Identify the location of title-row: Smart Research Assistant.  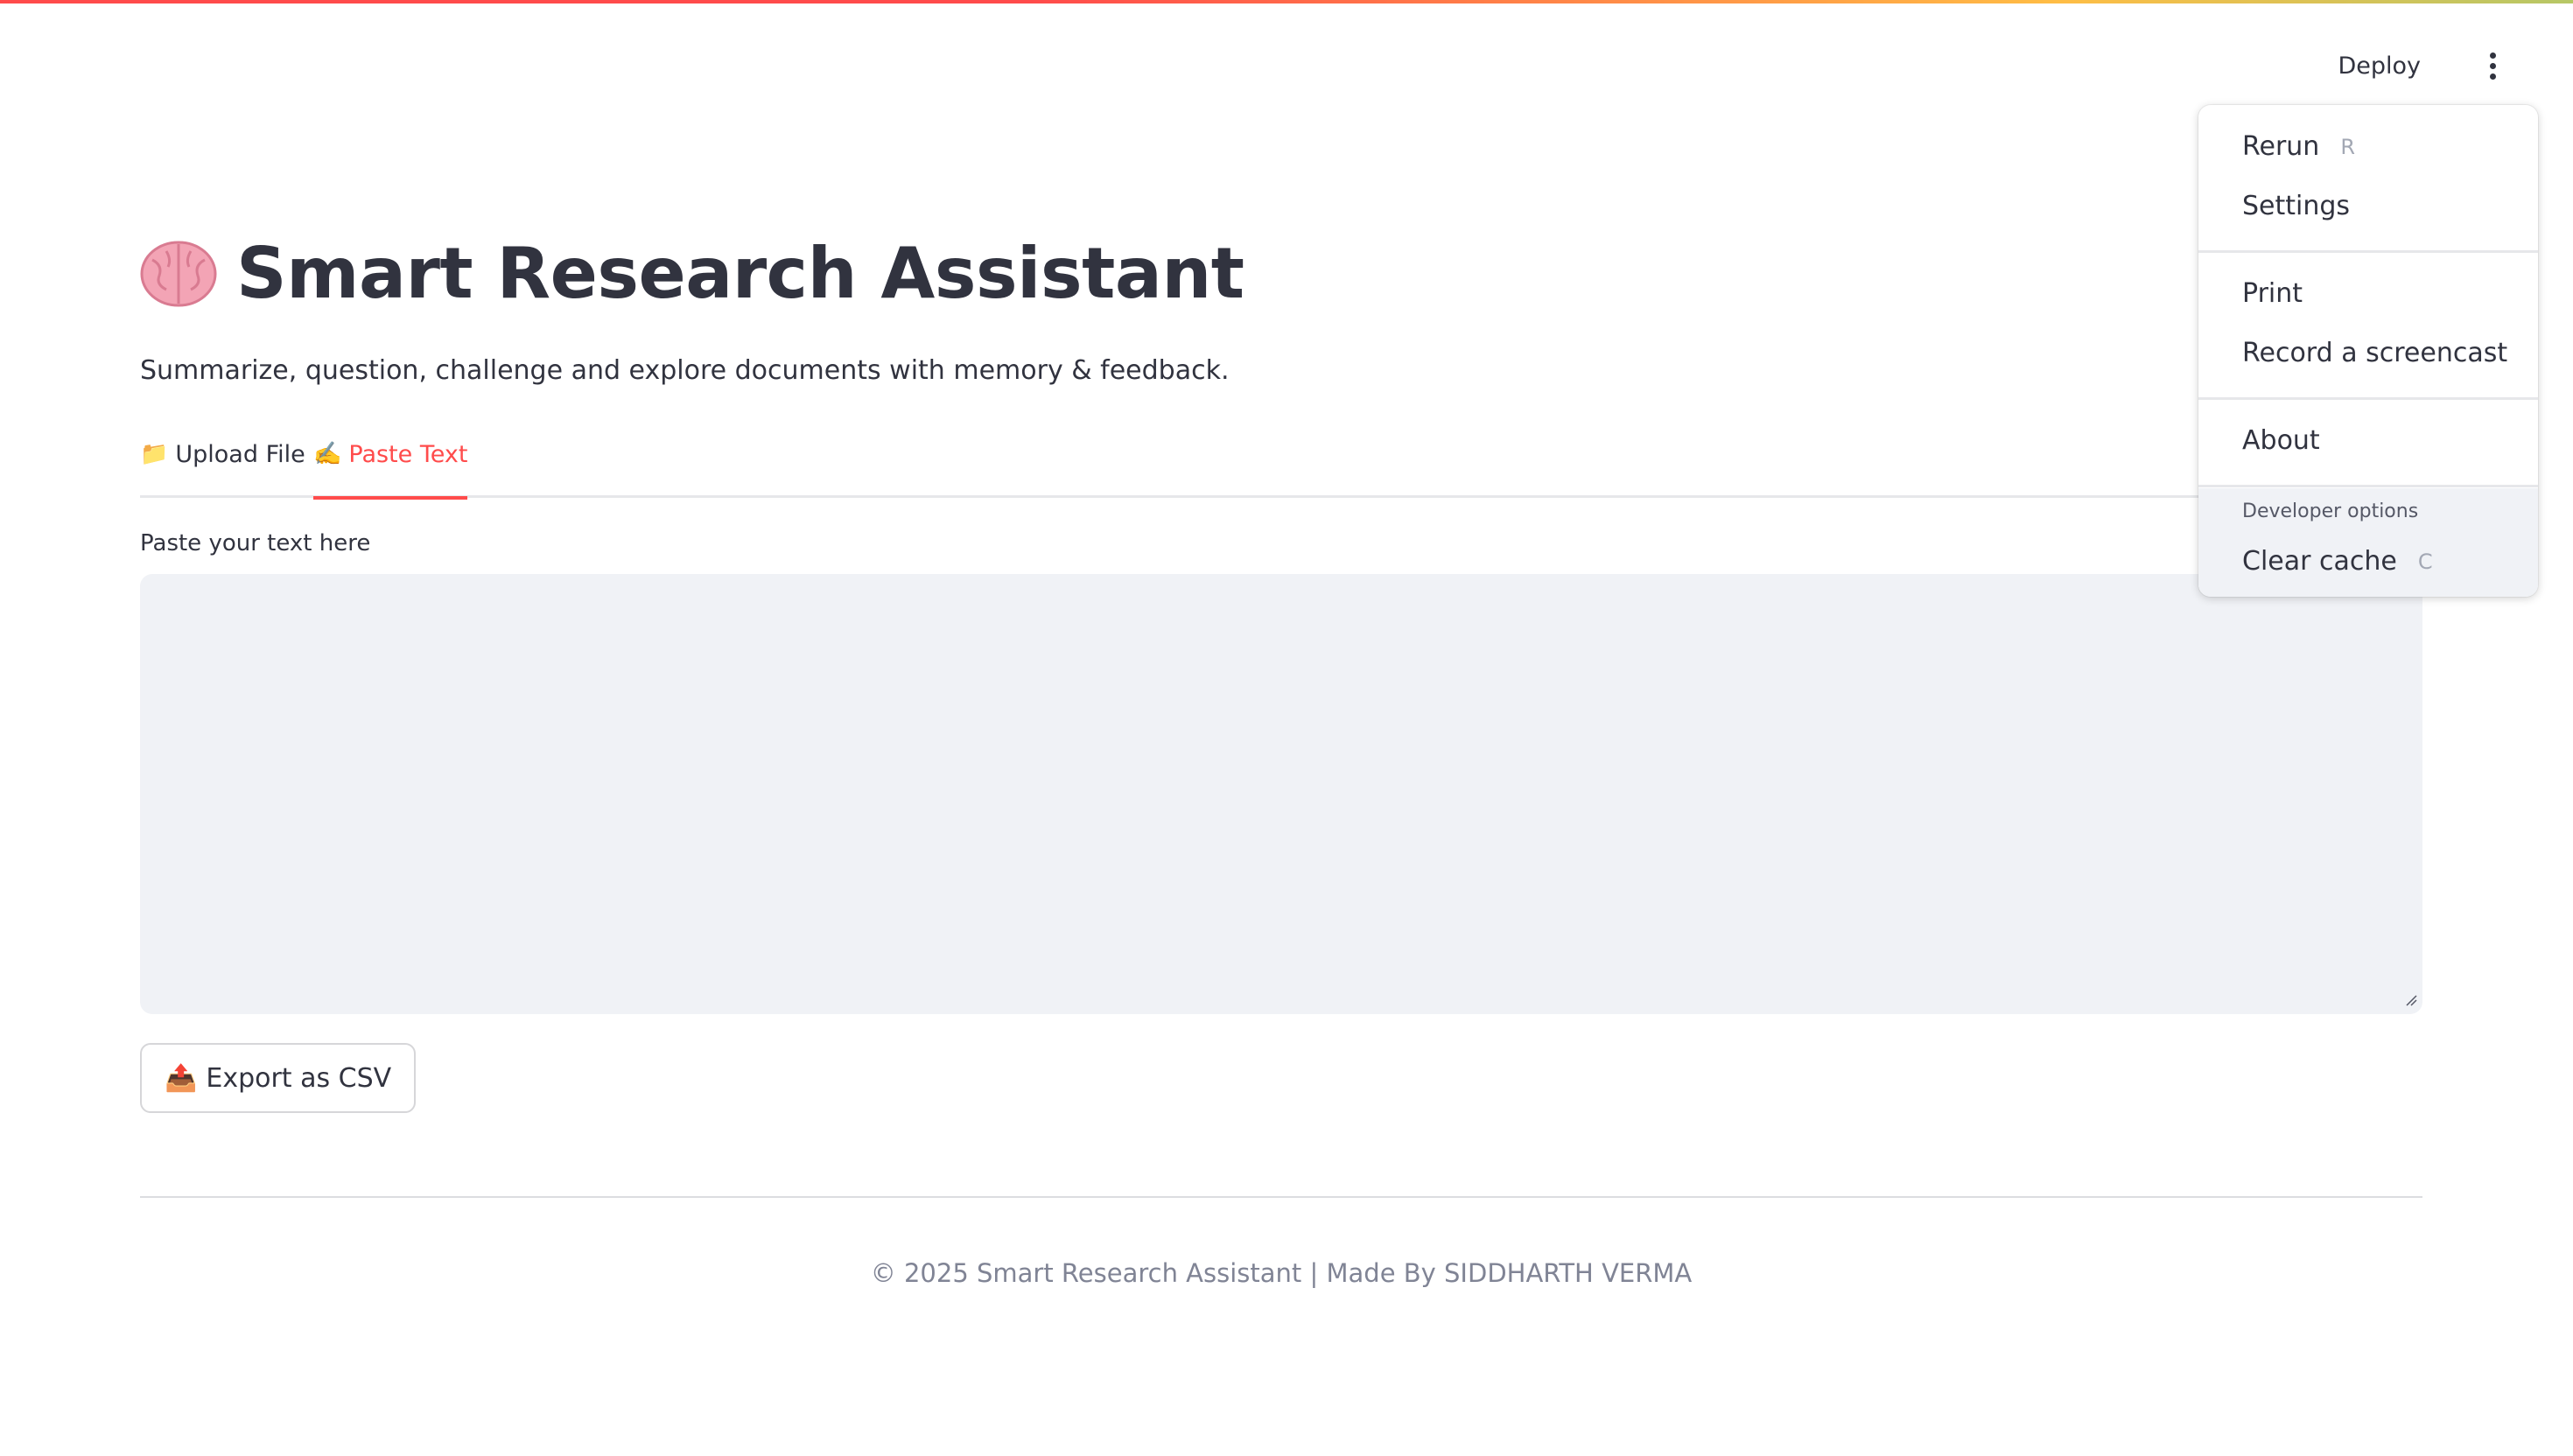
(692, 273).